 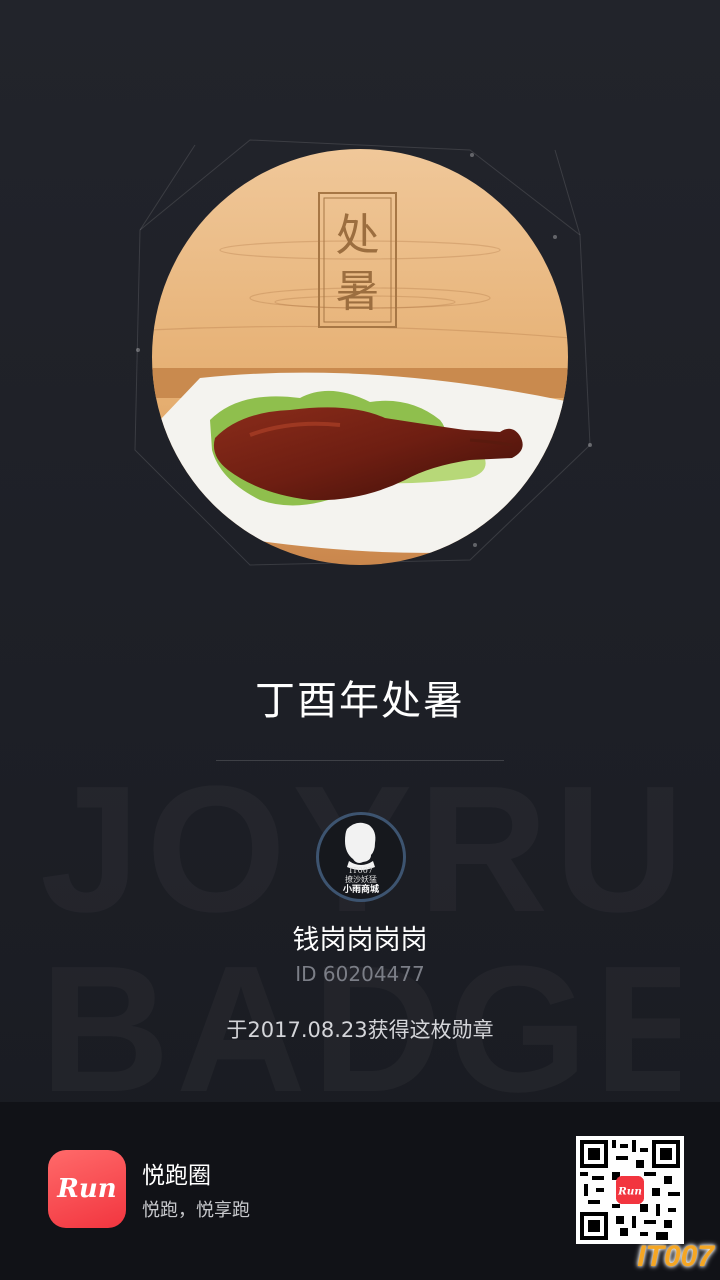 I want to click on user-name: 钱岗岗岗岗, so click(x=360, y=937).